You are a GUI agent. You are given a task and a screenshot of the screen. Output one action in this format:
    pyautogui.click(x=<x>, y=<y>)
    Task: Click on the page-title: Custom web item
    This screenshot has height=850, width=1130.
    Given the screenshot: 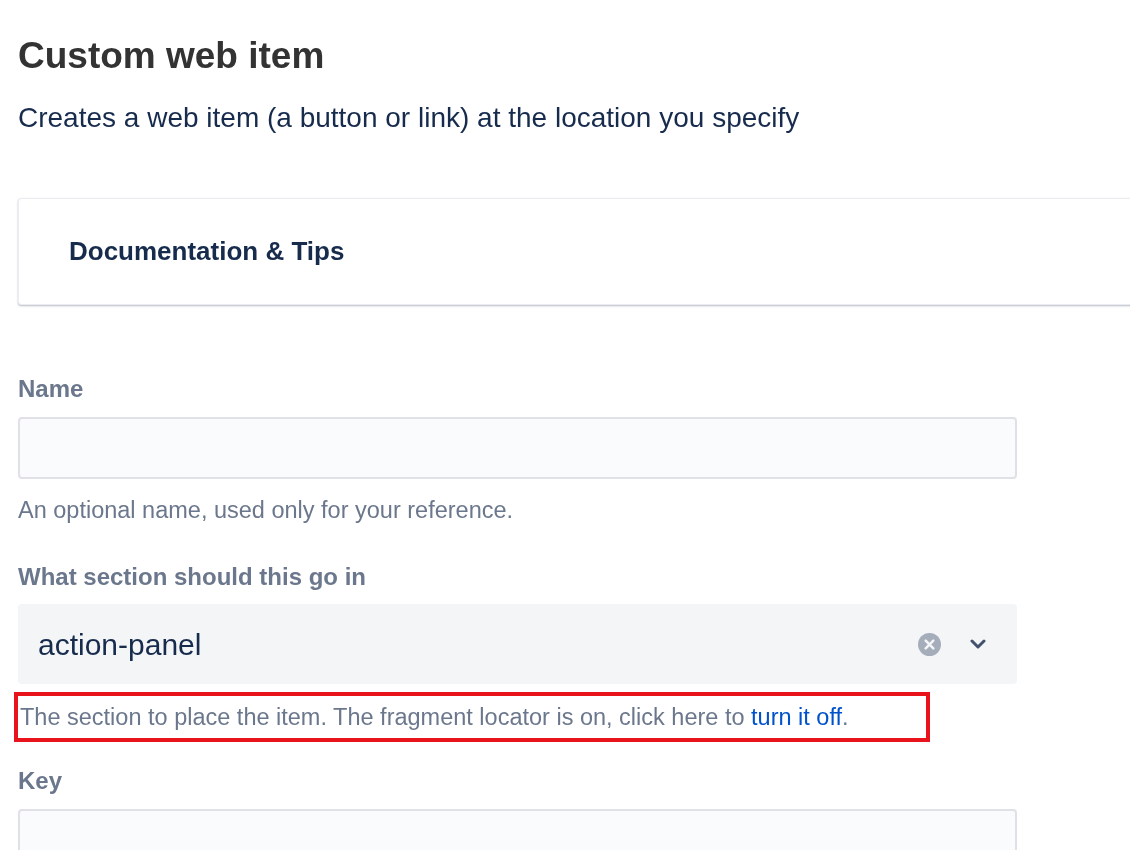 What is the action you would take?
    pyautogui.click(x=171, y=56)
    